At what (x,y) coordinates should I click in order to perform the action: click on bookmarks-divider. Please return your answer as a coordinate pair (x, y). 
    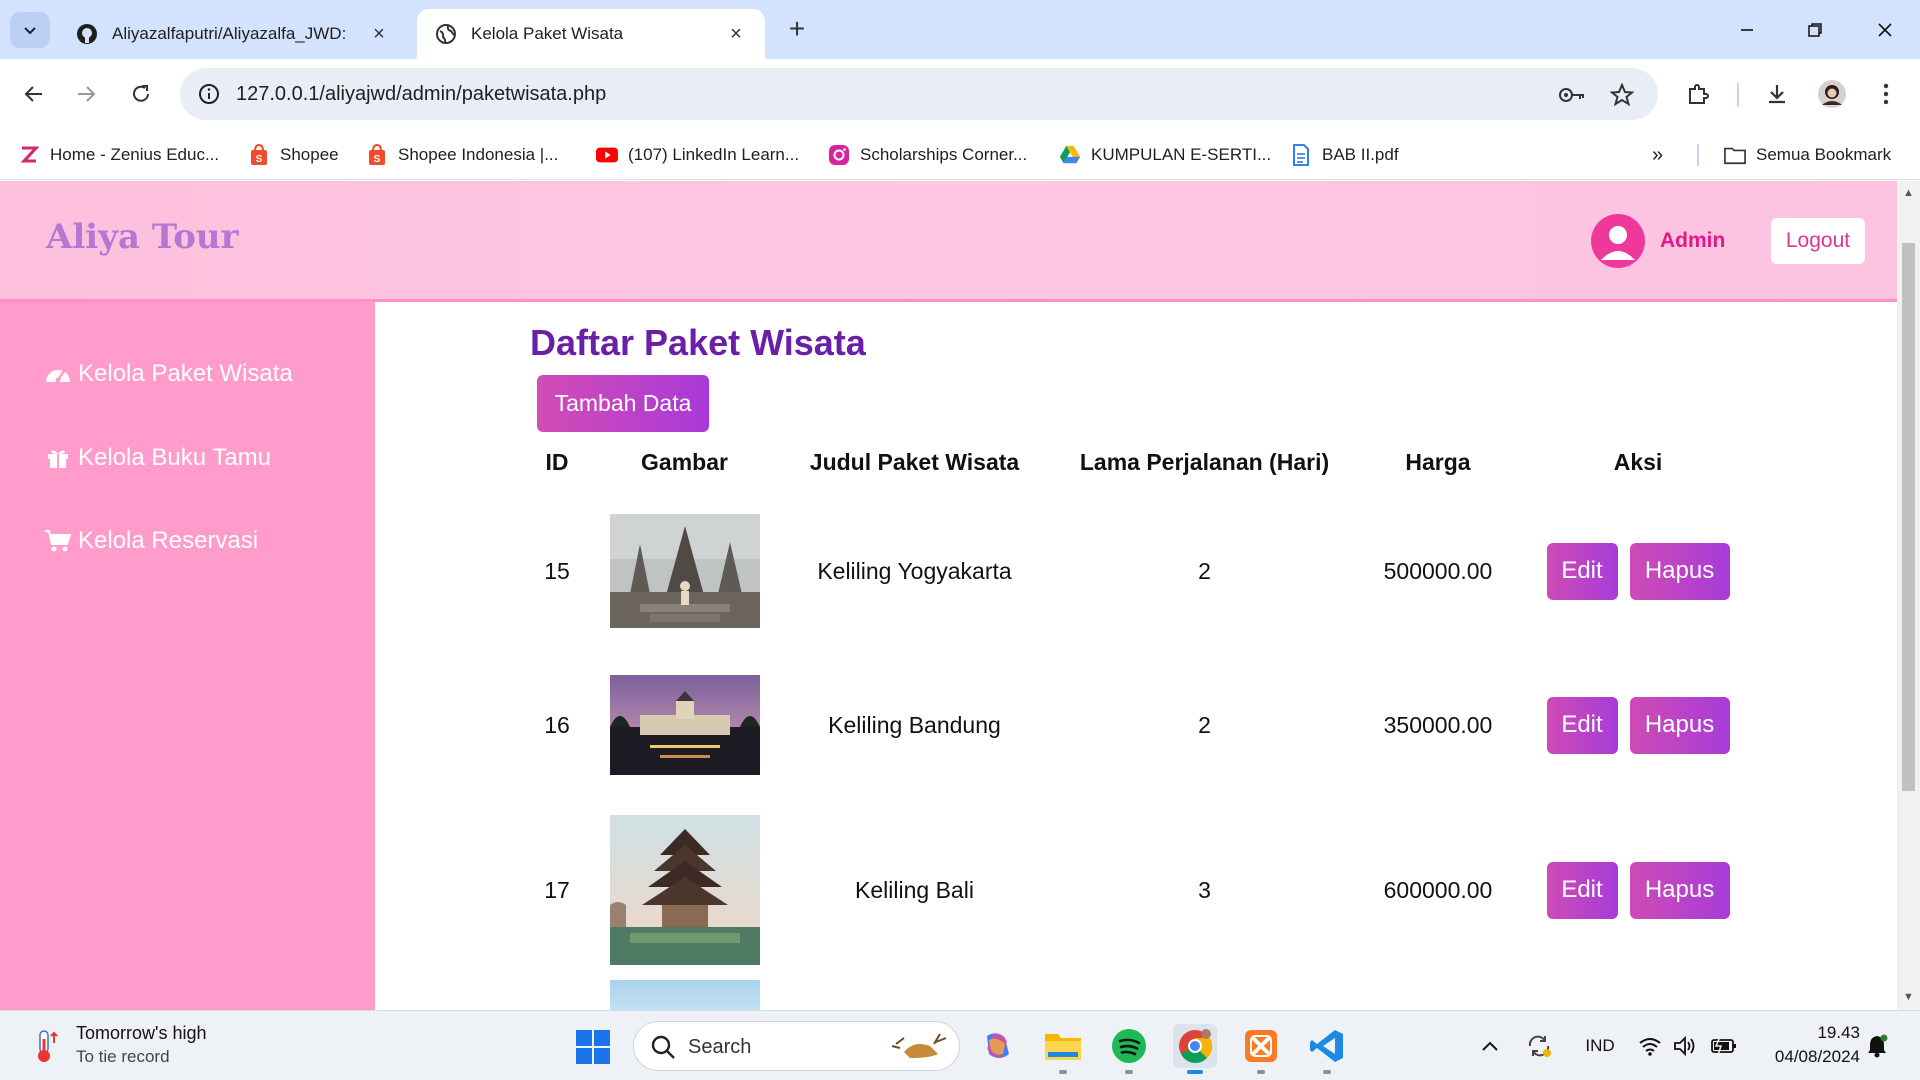
    Looking at the image, I should click on (1698, 155).